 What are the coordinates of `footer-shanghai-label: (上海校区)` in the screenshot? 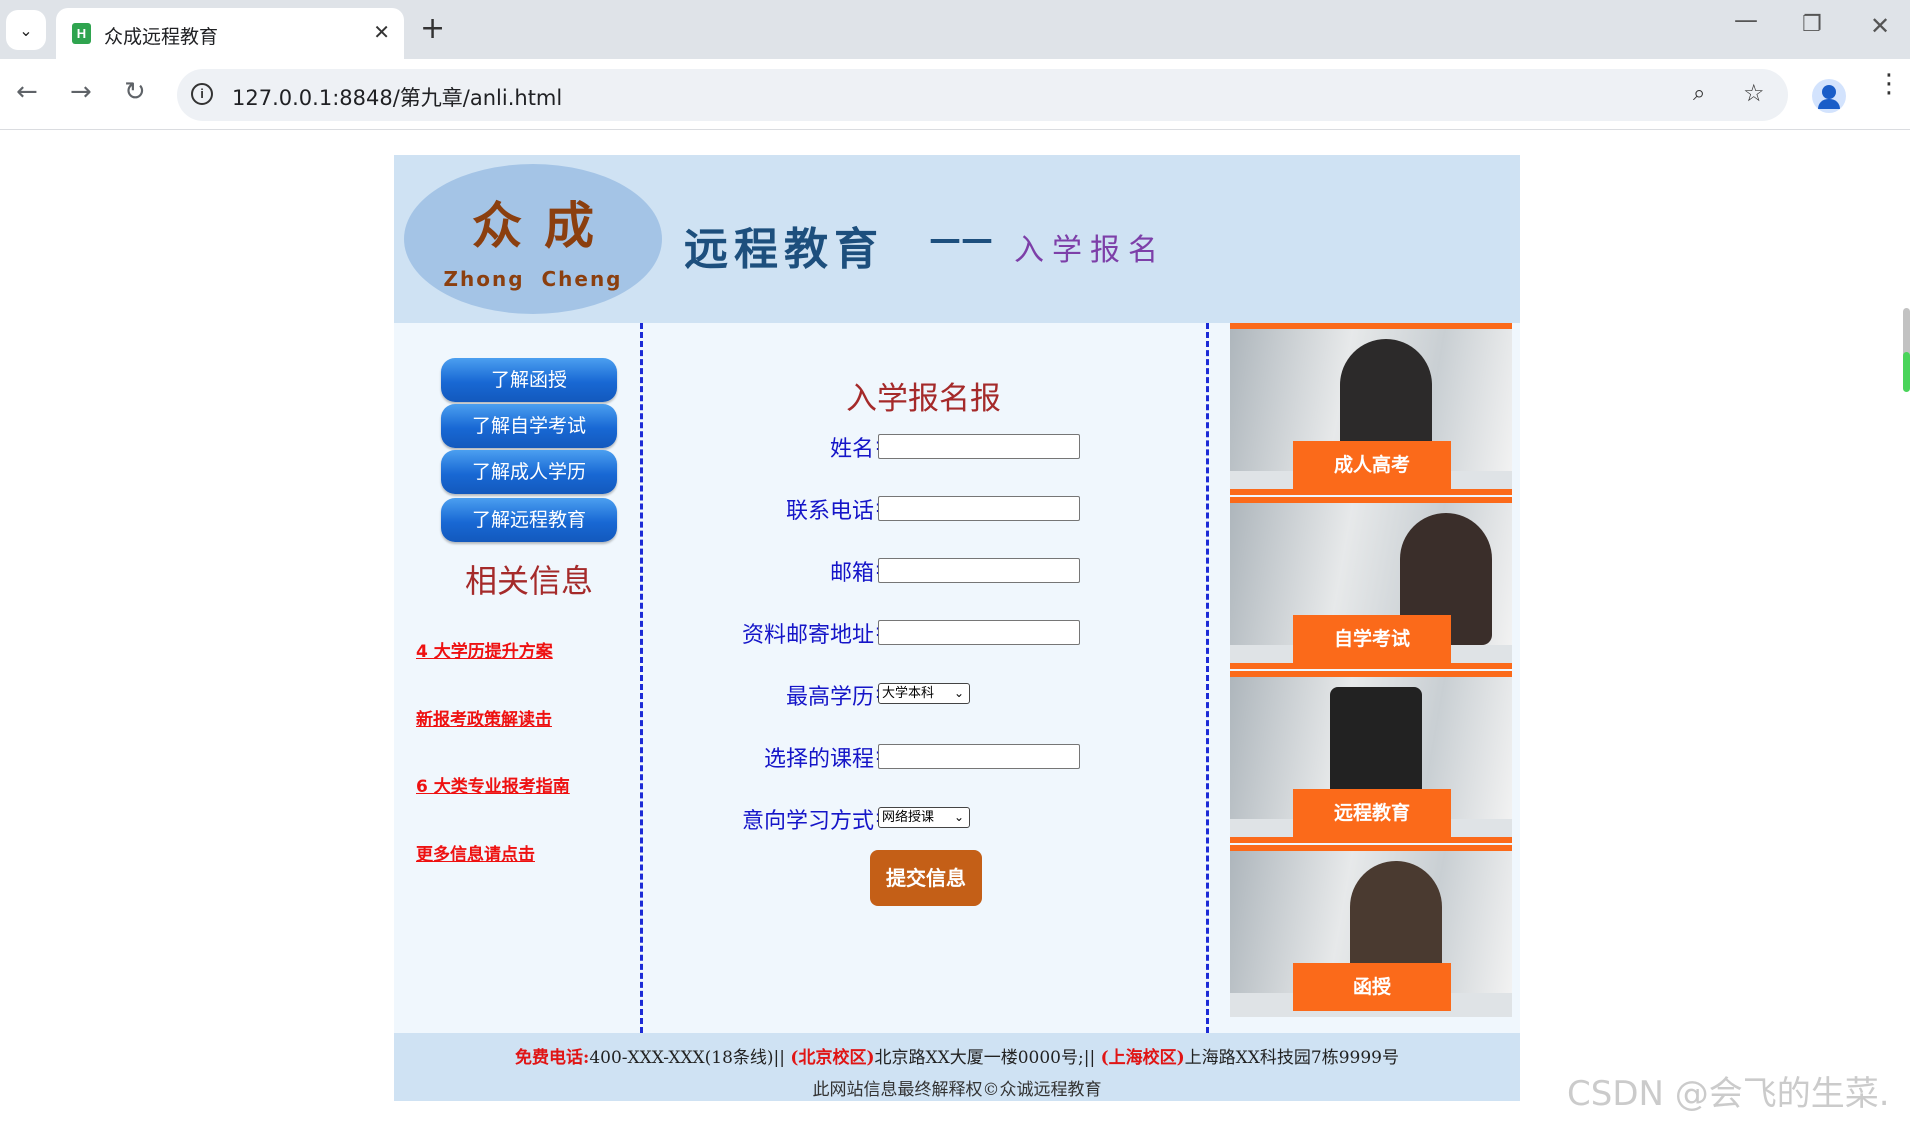 It's located at (1142, 1058).